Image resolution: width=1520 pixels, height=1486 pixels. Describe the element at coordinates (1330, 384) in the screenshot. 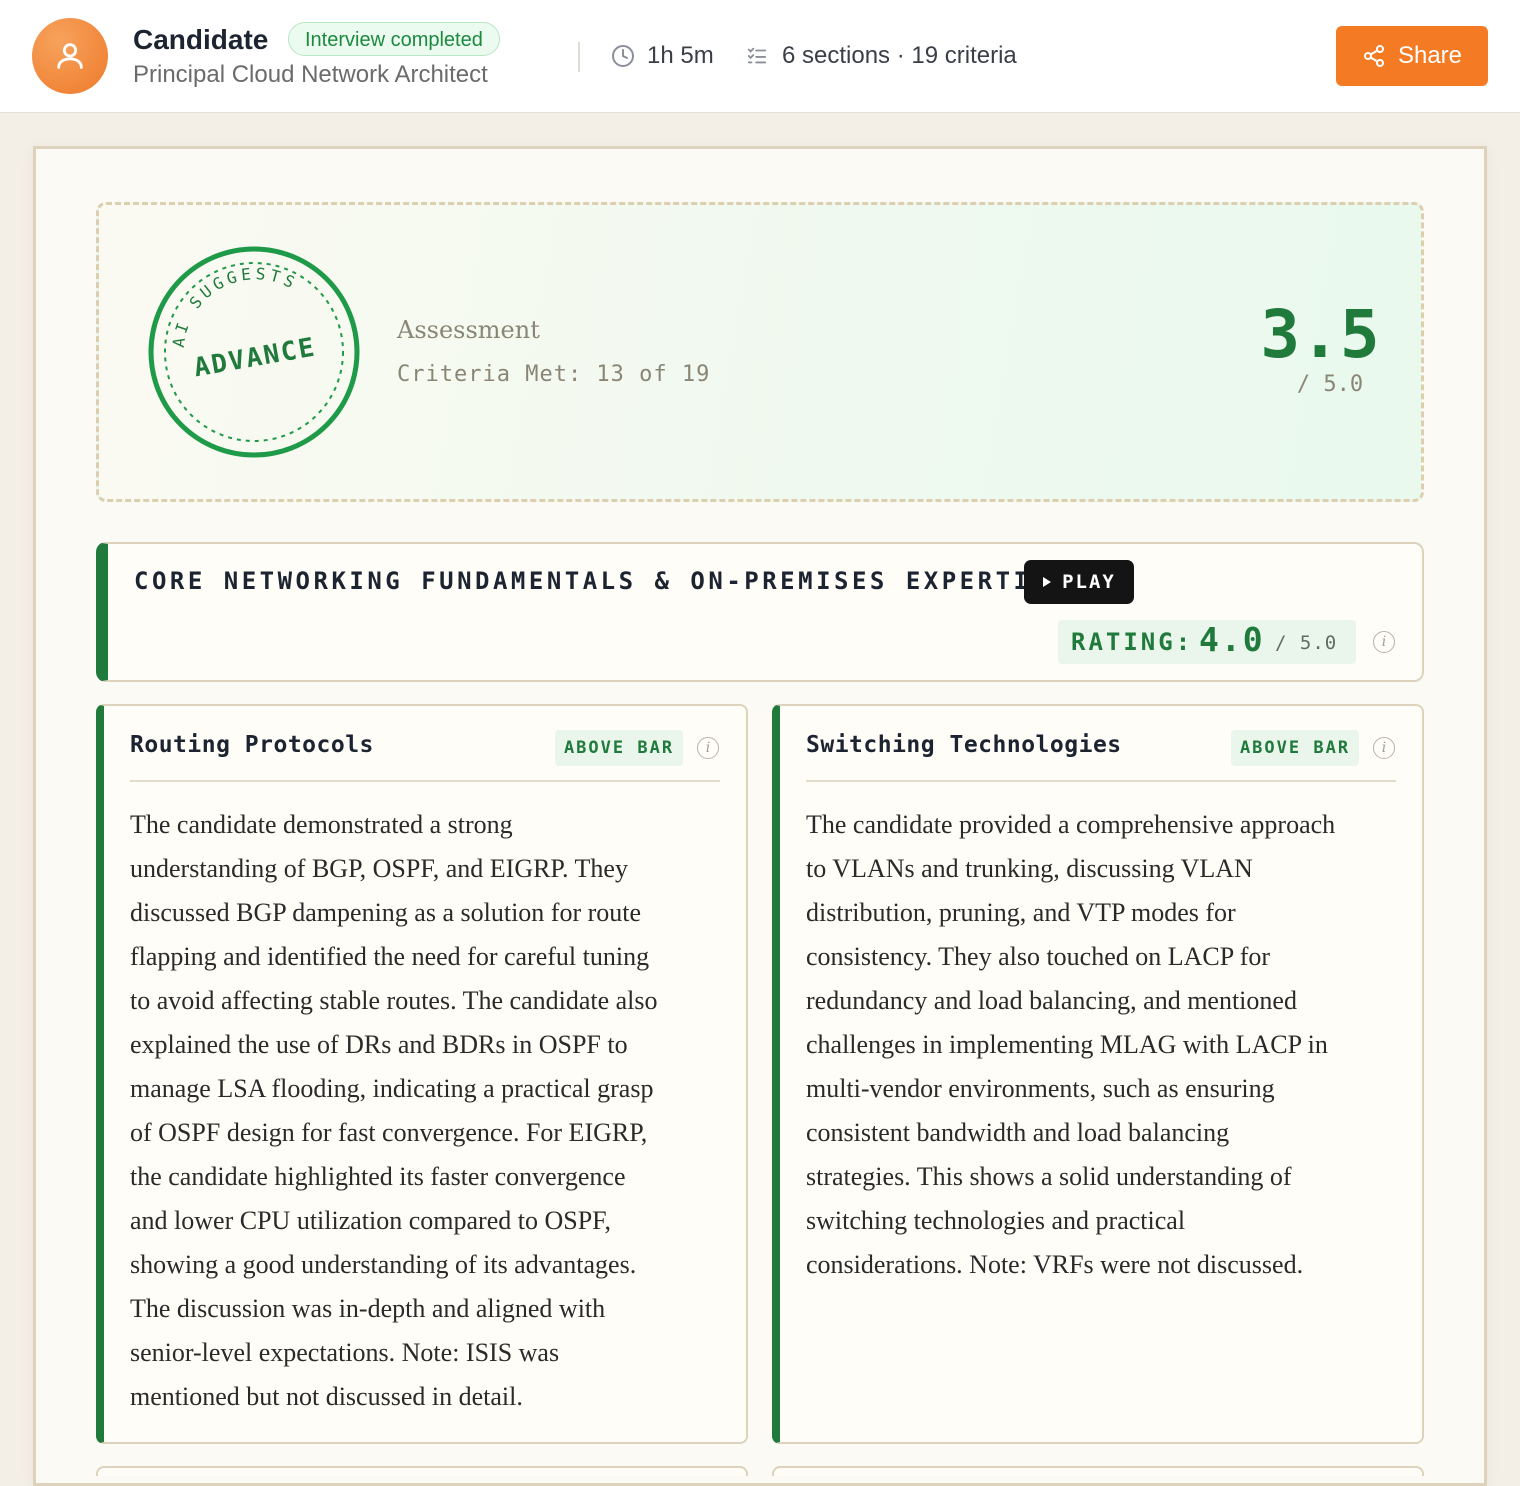

I see `overall-score-max: / 5.0` at that location.